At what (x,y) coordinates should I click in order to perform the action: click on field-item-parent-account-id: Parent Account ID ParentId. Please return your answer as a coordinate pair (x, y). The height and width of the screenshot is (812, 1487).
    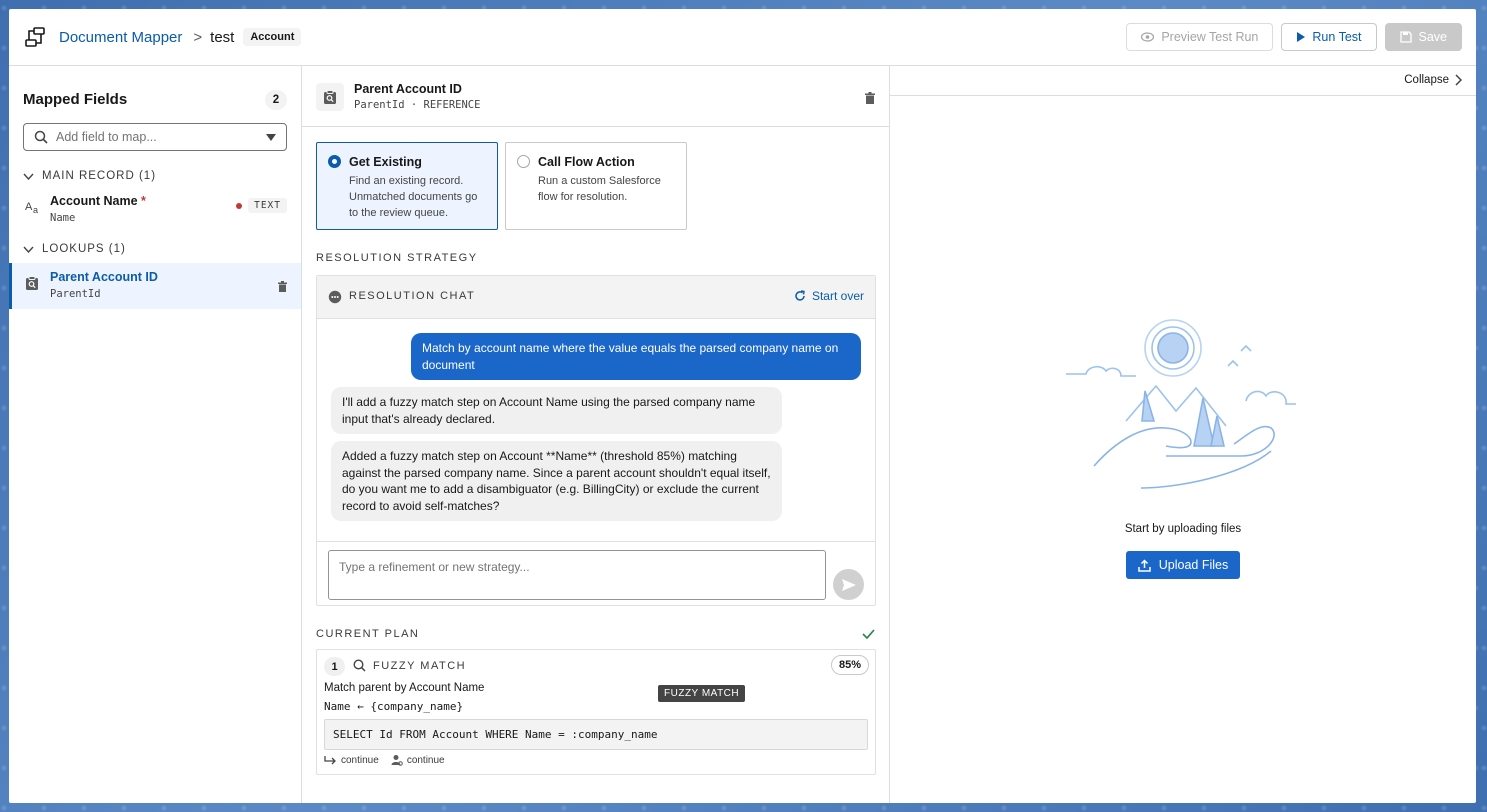
    Looking at the image, I should click on (155, 286).